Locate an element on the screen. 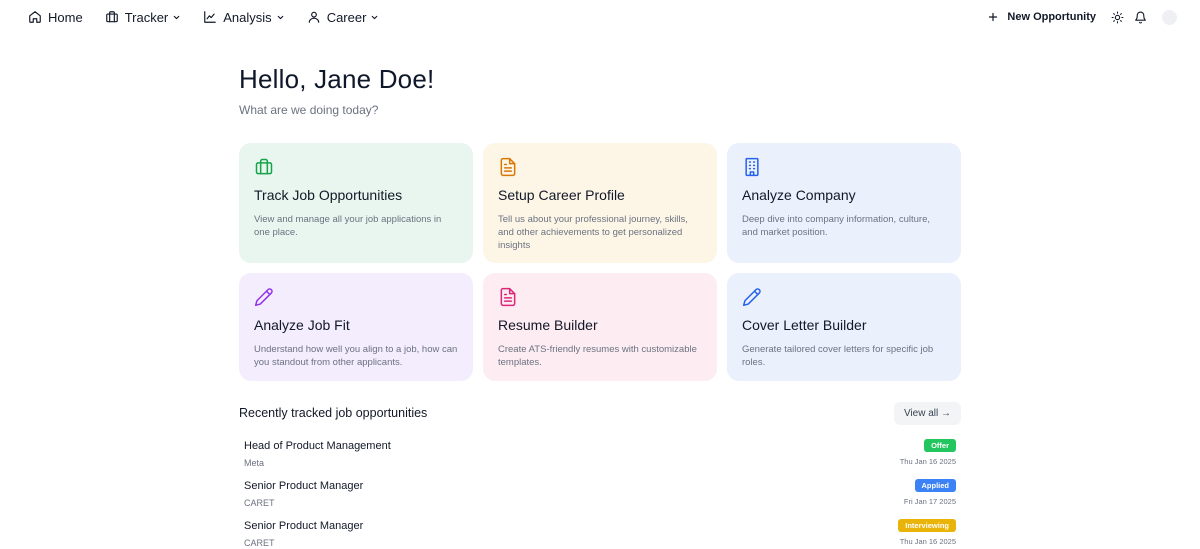 This screenshot has height=549, width=1200. chart-line-icon is located at coordinates (210, 17).